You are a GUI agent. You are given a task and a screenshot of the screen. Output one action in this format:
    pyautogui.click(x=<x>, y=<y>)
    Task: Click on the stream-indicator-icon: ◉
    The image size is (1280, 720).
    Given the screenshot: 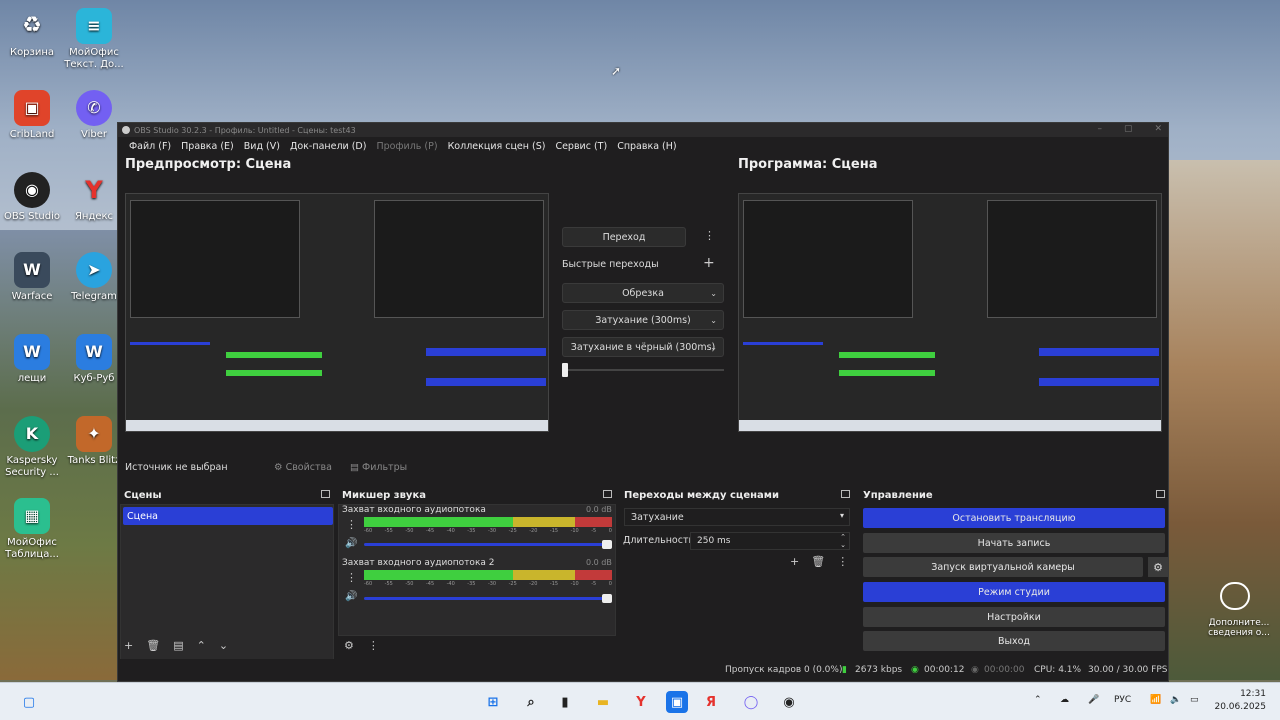 What is the action you would take?
    pyautogui.click(x=915, y=670)
    